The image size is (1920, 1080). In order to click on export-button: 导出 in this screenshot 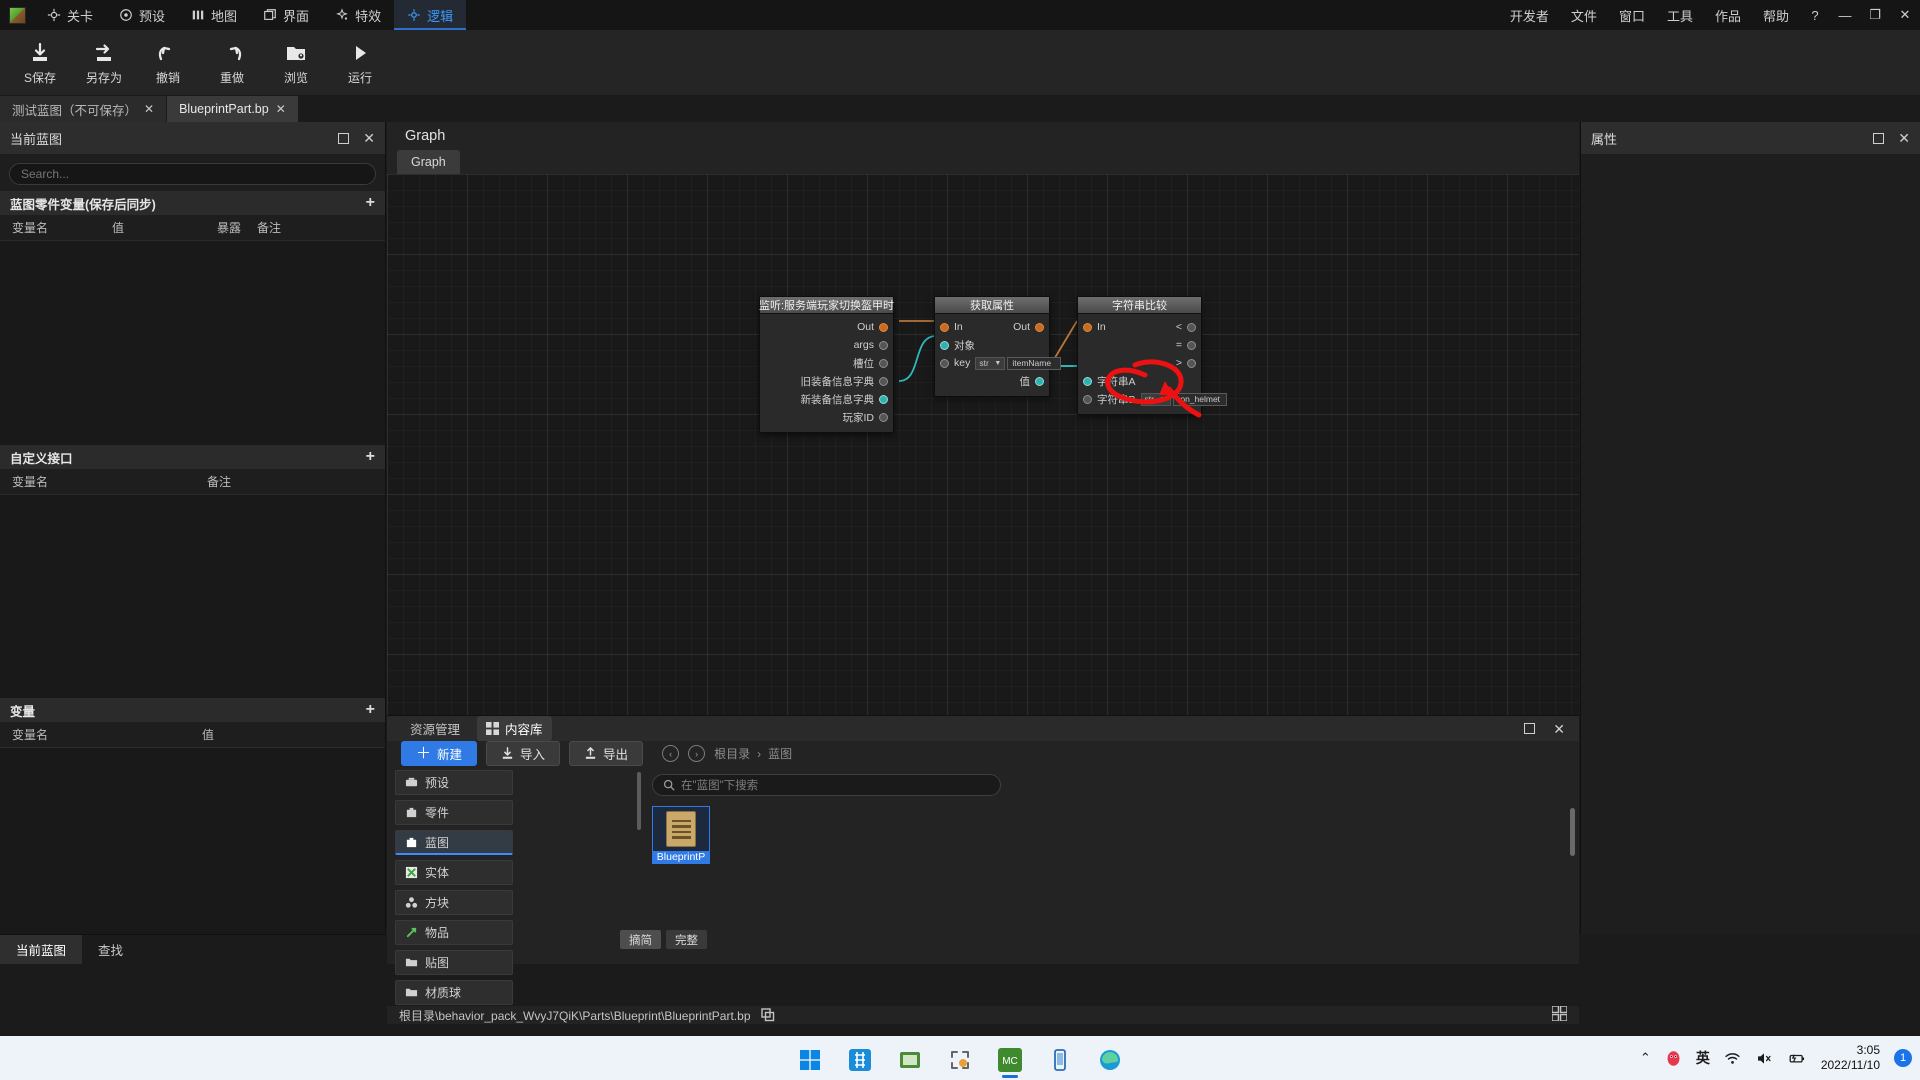, I will do `click(606, 753)`.